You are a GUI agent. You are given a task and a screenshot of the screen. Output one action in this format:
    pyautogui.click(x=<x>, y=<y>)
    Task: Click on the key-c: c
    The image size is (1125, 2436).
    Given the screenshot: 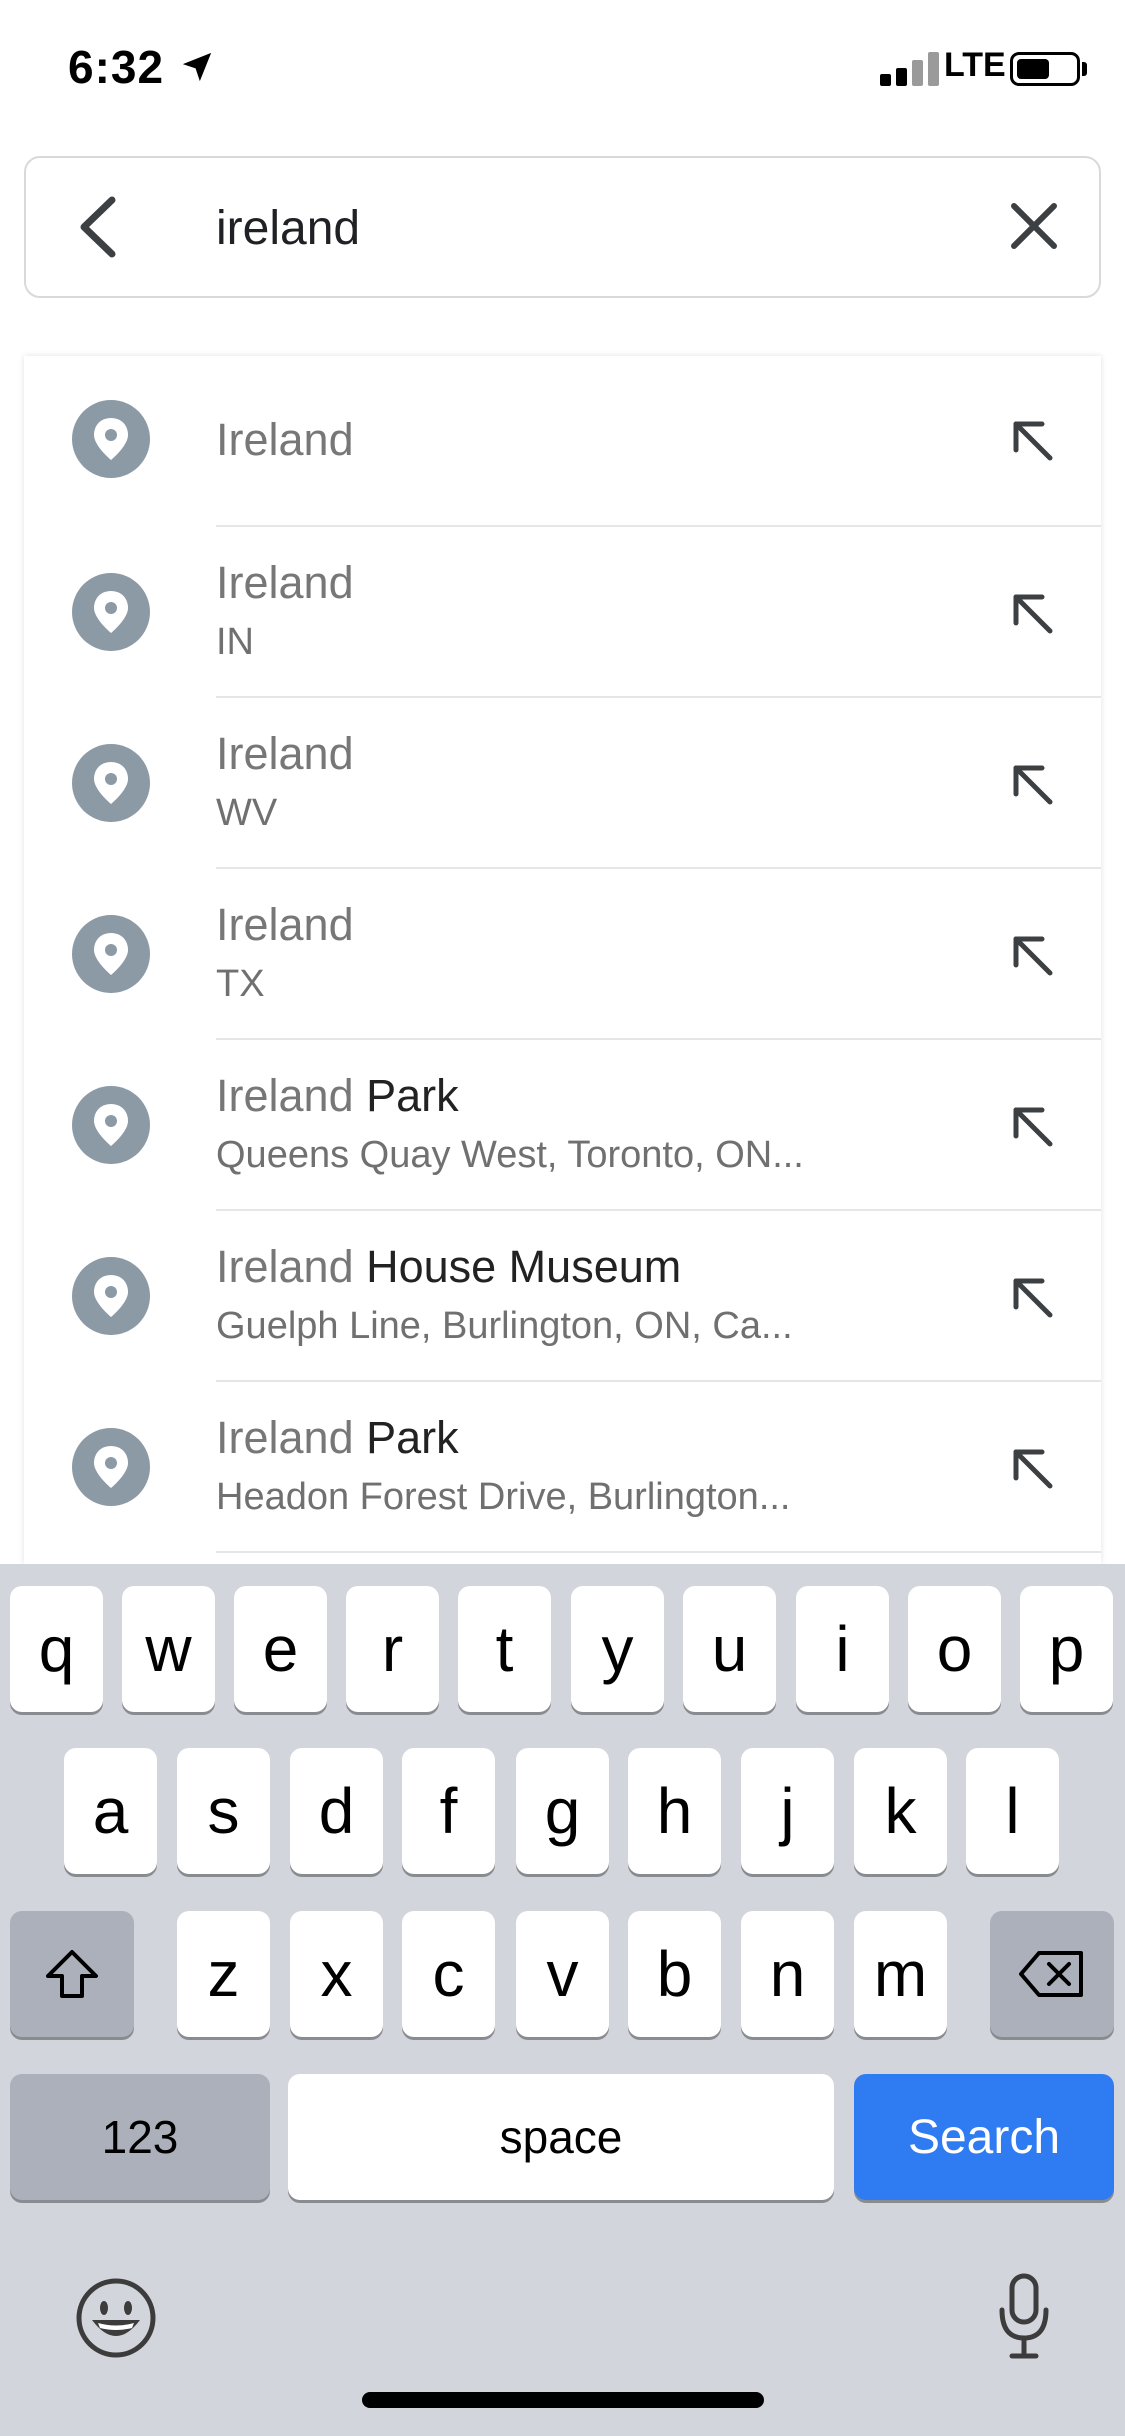 What is the action you would take?
    pyautogui.click(x=448, y=1974)
    